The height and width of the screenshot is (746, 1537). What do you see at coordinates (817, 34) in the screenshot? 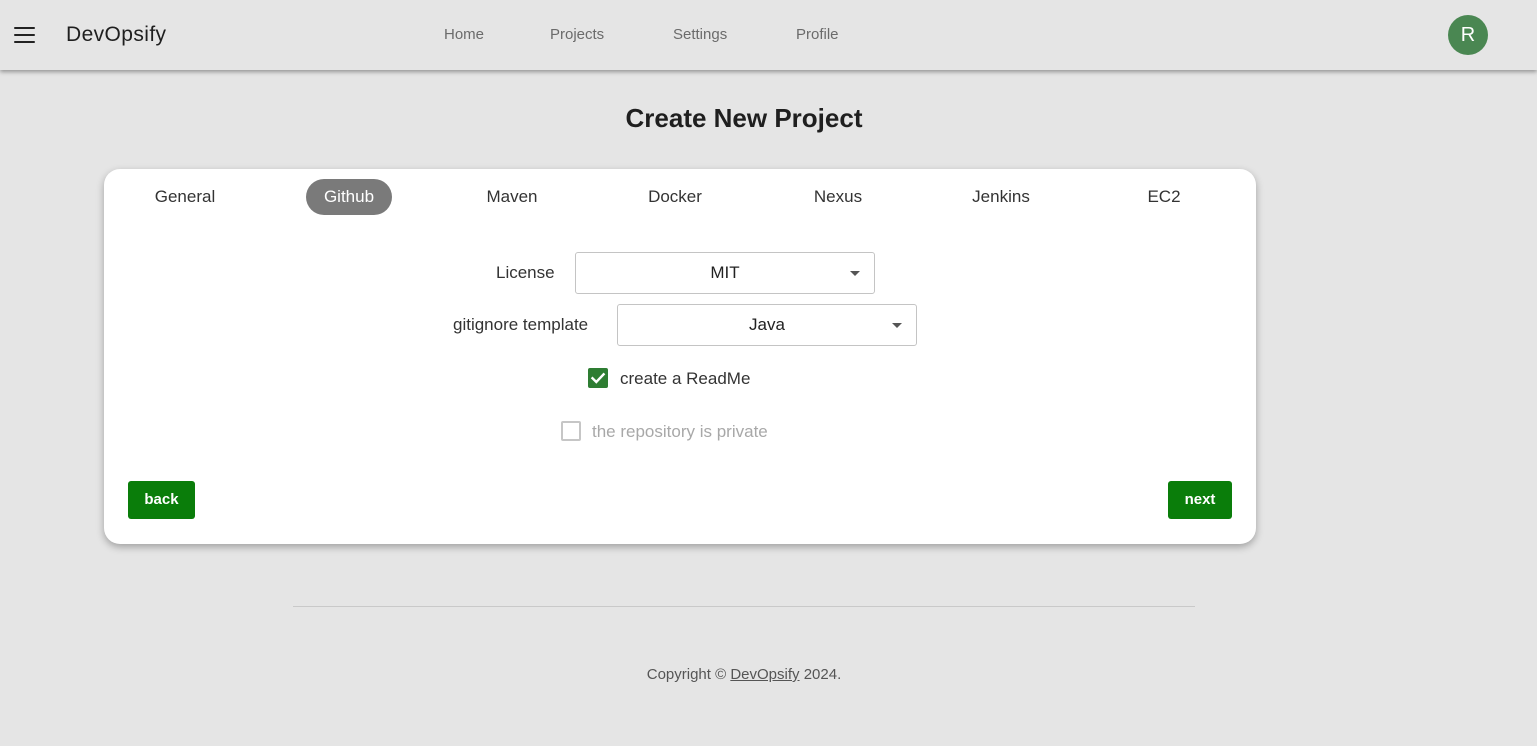
I see `nav-profile: Profile` at bounding box center [817, 34].